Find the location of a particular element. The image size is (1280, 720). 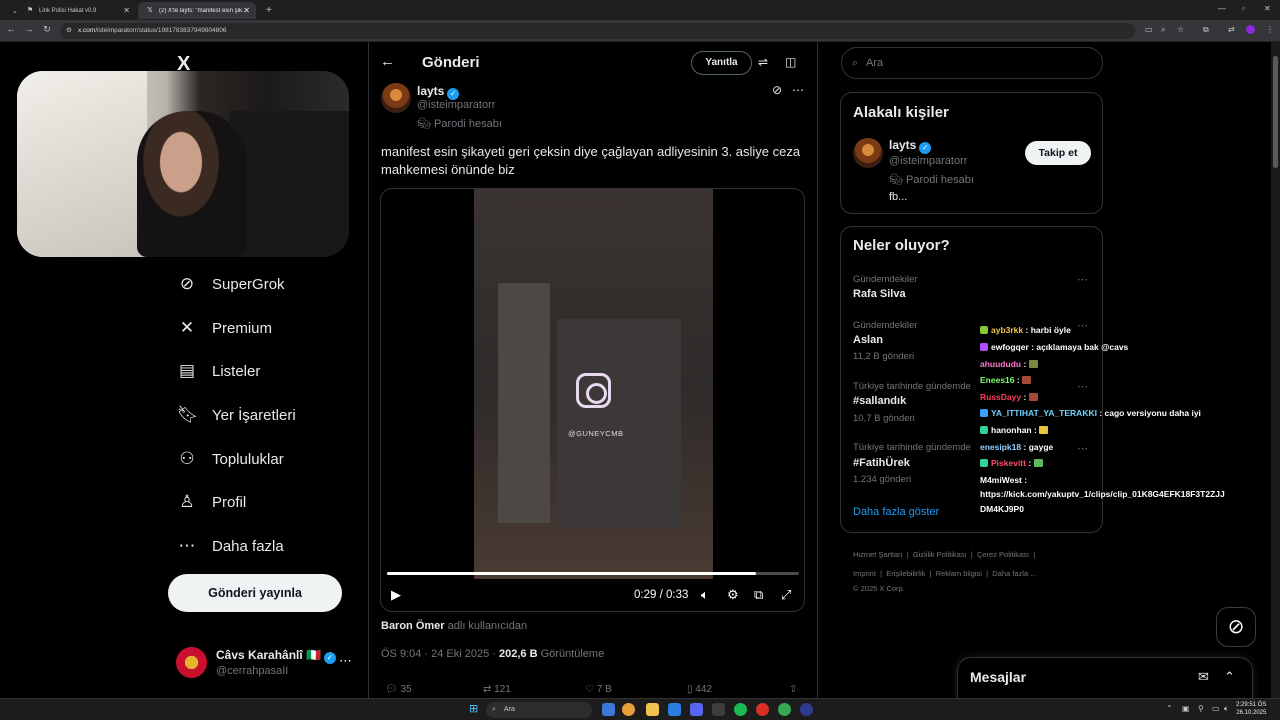

tweet-timestamp: ÖS 9:04 · 24 Eki 2025 · is located at coordinates (438, 654).